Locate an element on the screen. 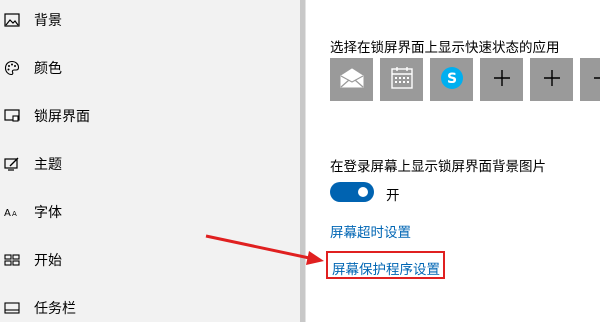 The width and height of the screenshot is (600, 328). skype-icon: S is located at coordinates (452, 80).